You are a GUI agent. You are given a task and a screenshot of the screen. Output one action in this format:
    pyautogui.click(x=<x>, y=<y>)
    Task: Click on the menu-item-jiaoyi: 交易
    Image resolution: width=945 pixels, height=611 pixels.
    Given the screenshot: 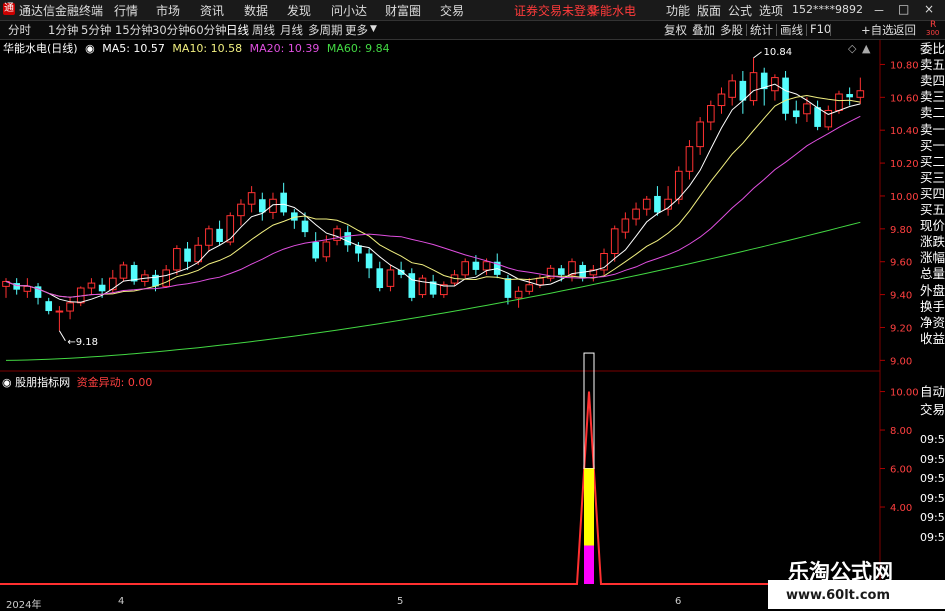 What is the action you would take?
    pyautogui.click(x=452, y=10)
    